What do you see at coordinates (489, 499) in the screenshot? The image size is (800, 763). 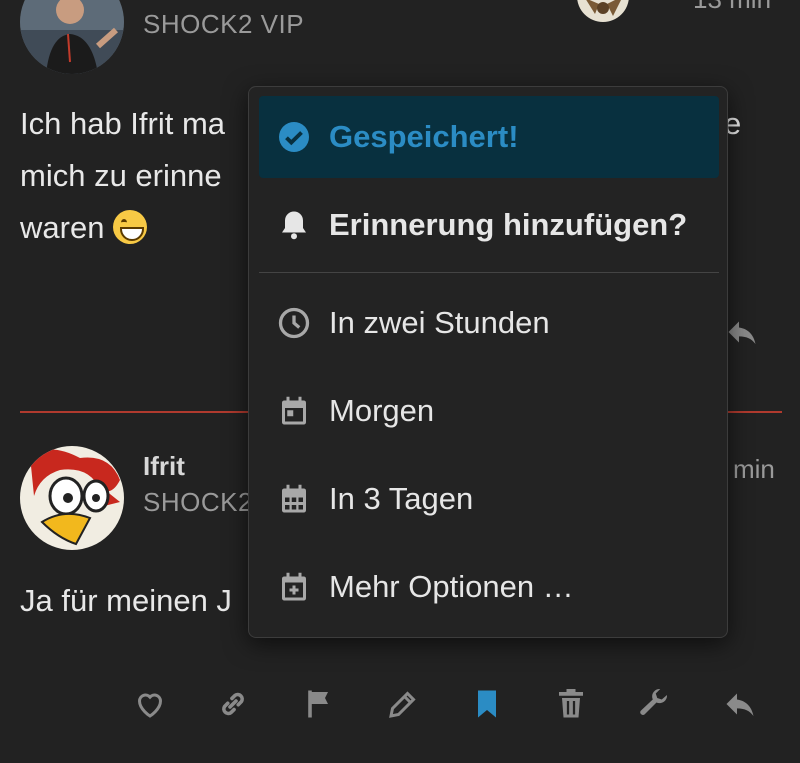 I see `menu-item-three-days: In 3 Tagen` at bounding box center [489, 499].